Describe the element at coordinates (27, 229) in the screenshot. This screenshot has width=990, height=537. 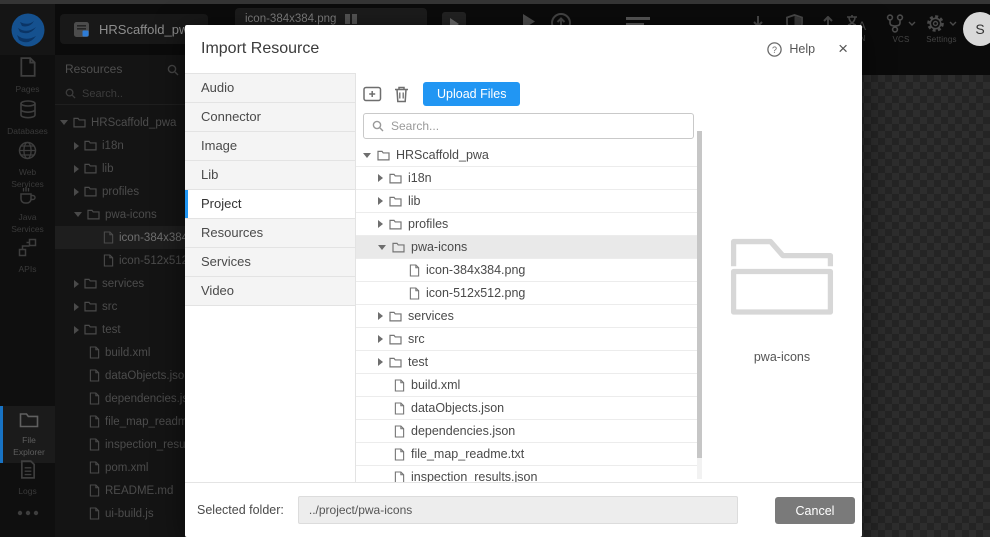
I see `sidebar-item-label: Services` at that location.